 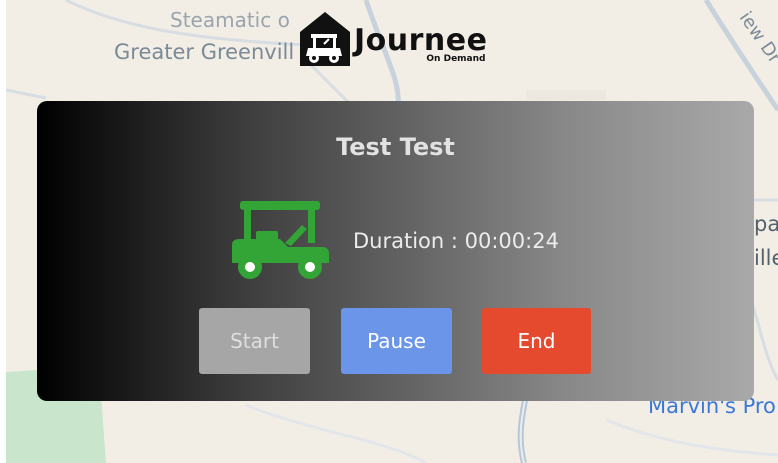 I want to click on end-button: End, so click(x=536, y=341).